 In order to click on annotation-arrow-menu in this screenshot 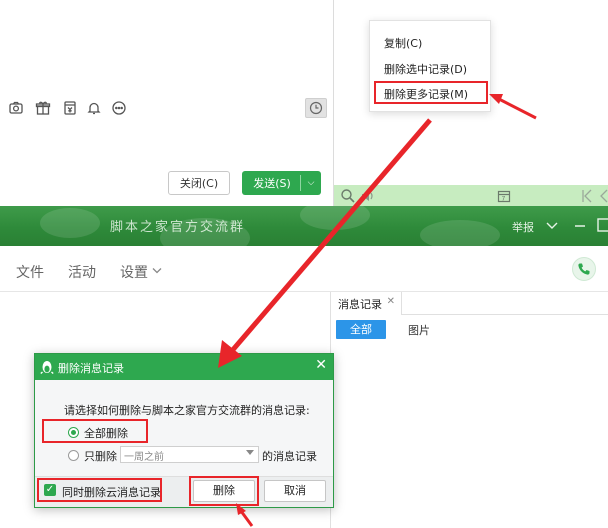, I will do `click(516, 108)`.